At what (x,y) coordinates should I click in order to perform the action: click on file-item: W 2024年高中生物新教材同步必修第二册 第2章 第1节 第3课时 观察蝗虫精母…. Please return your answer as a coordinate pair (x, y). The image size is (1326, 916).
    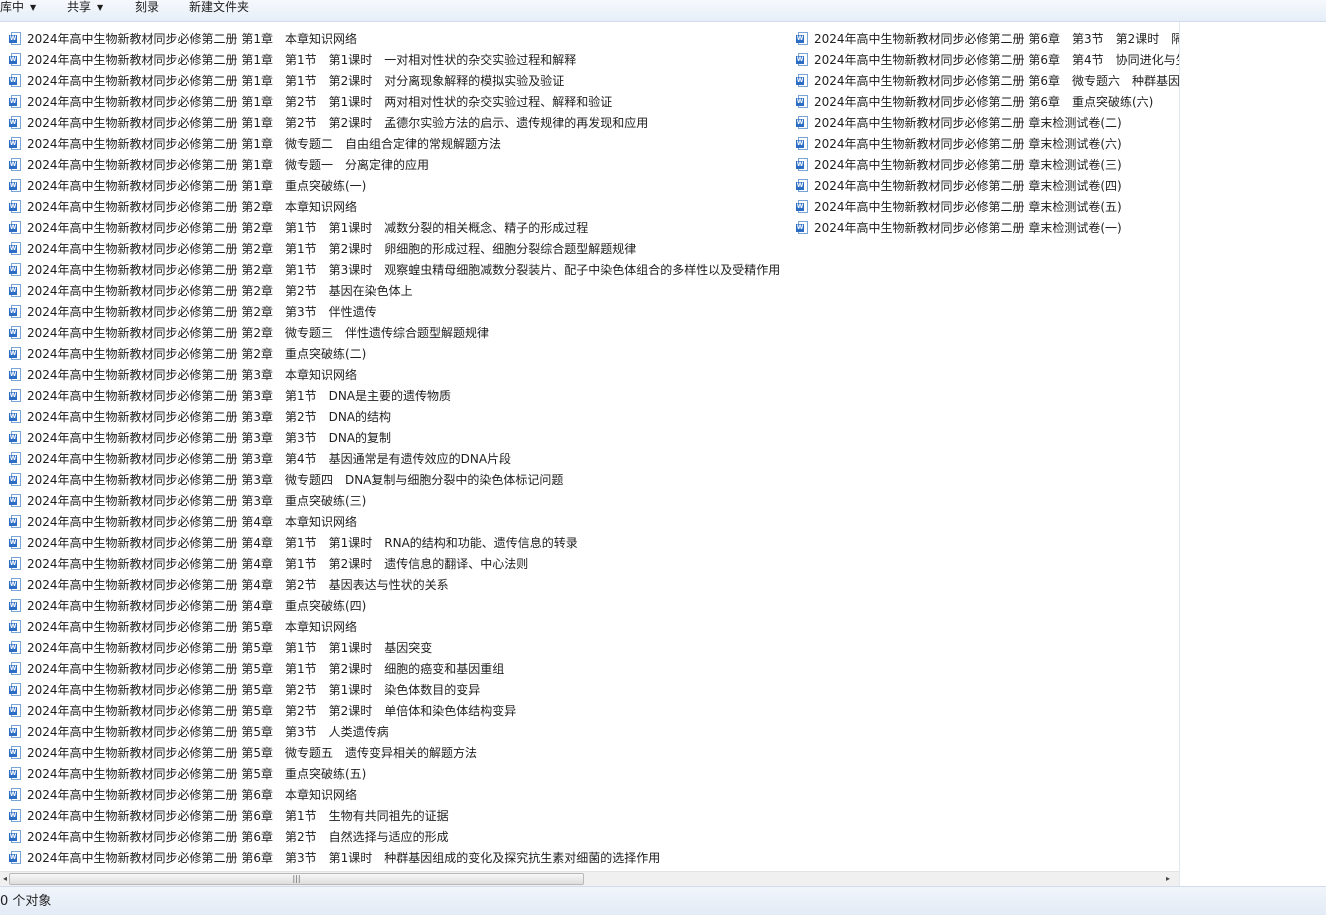
    Looking at the image, I should click on (394, 270).